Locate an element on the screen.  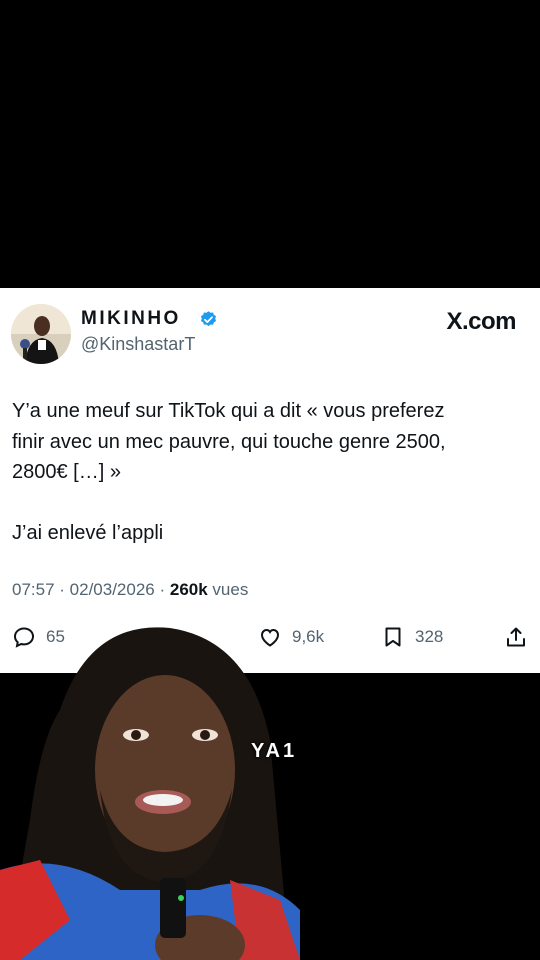
video-caption: YA1 is located at coordinates (274, 751).